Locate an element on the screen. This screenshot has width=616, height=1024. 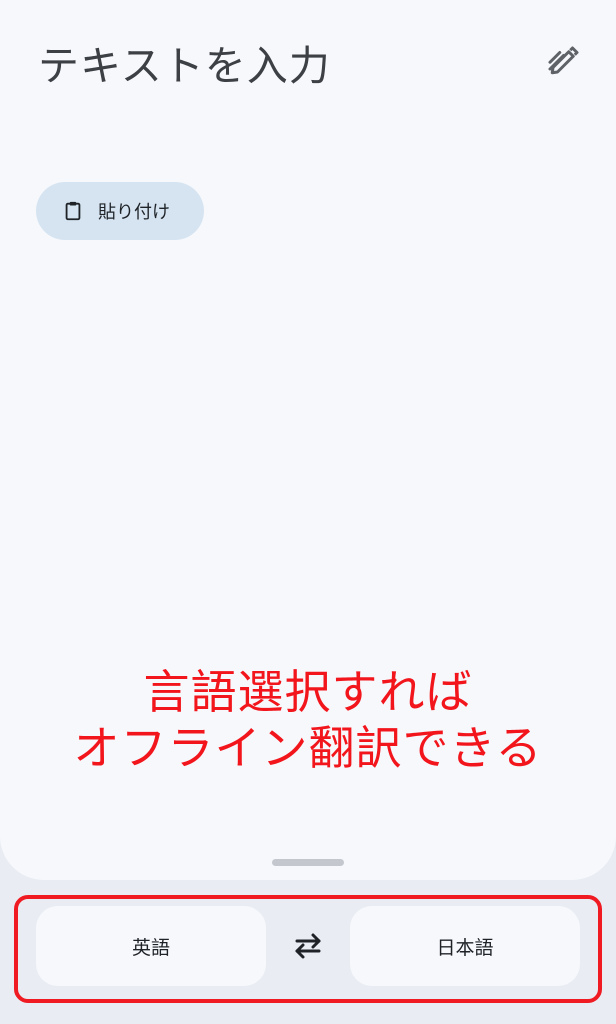
annotation-line-1: 言語選択すれば is located at coordinates (308, 692).